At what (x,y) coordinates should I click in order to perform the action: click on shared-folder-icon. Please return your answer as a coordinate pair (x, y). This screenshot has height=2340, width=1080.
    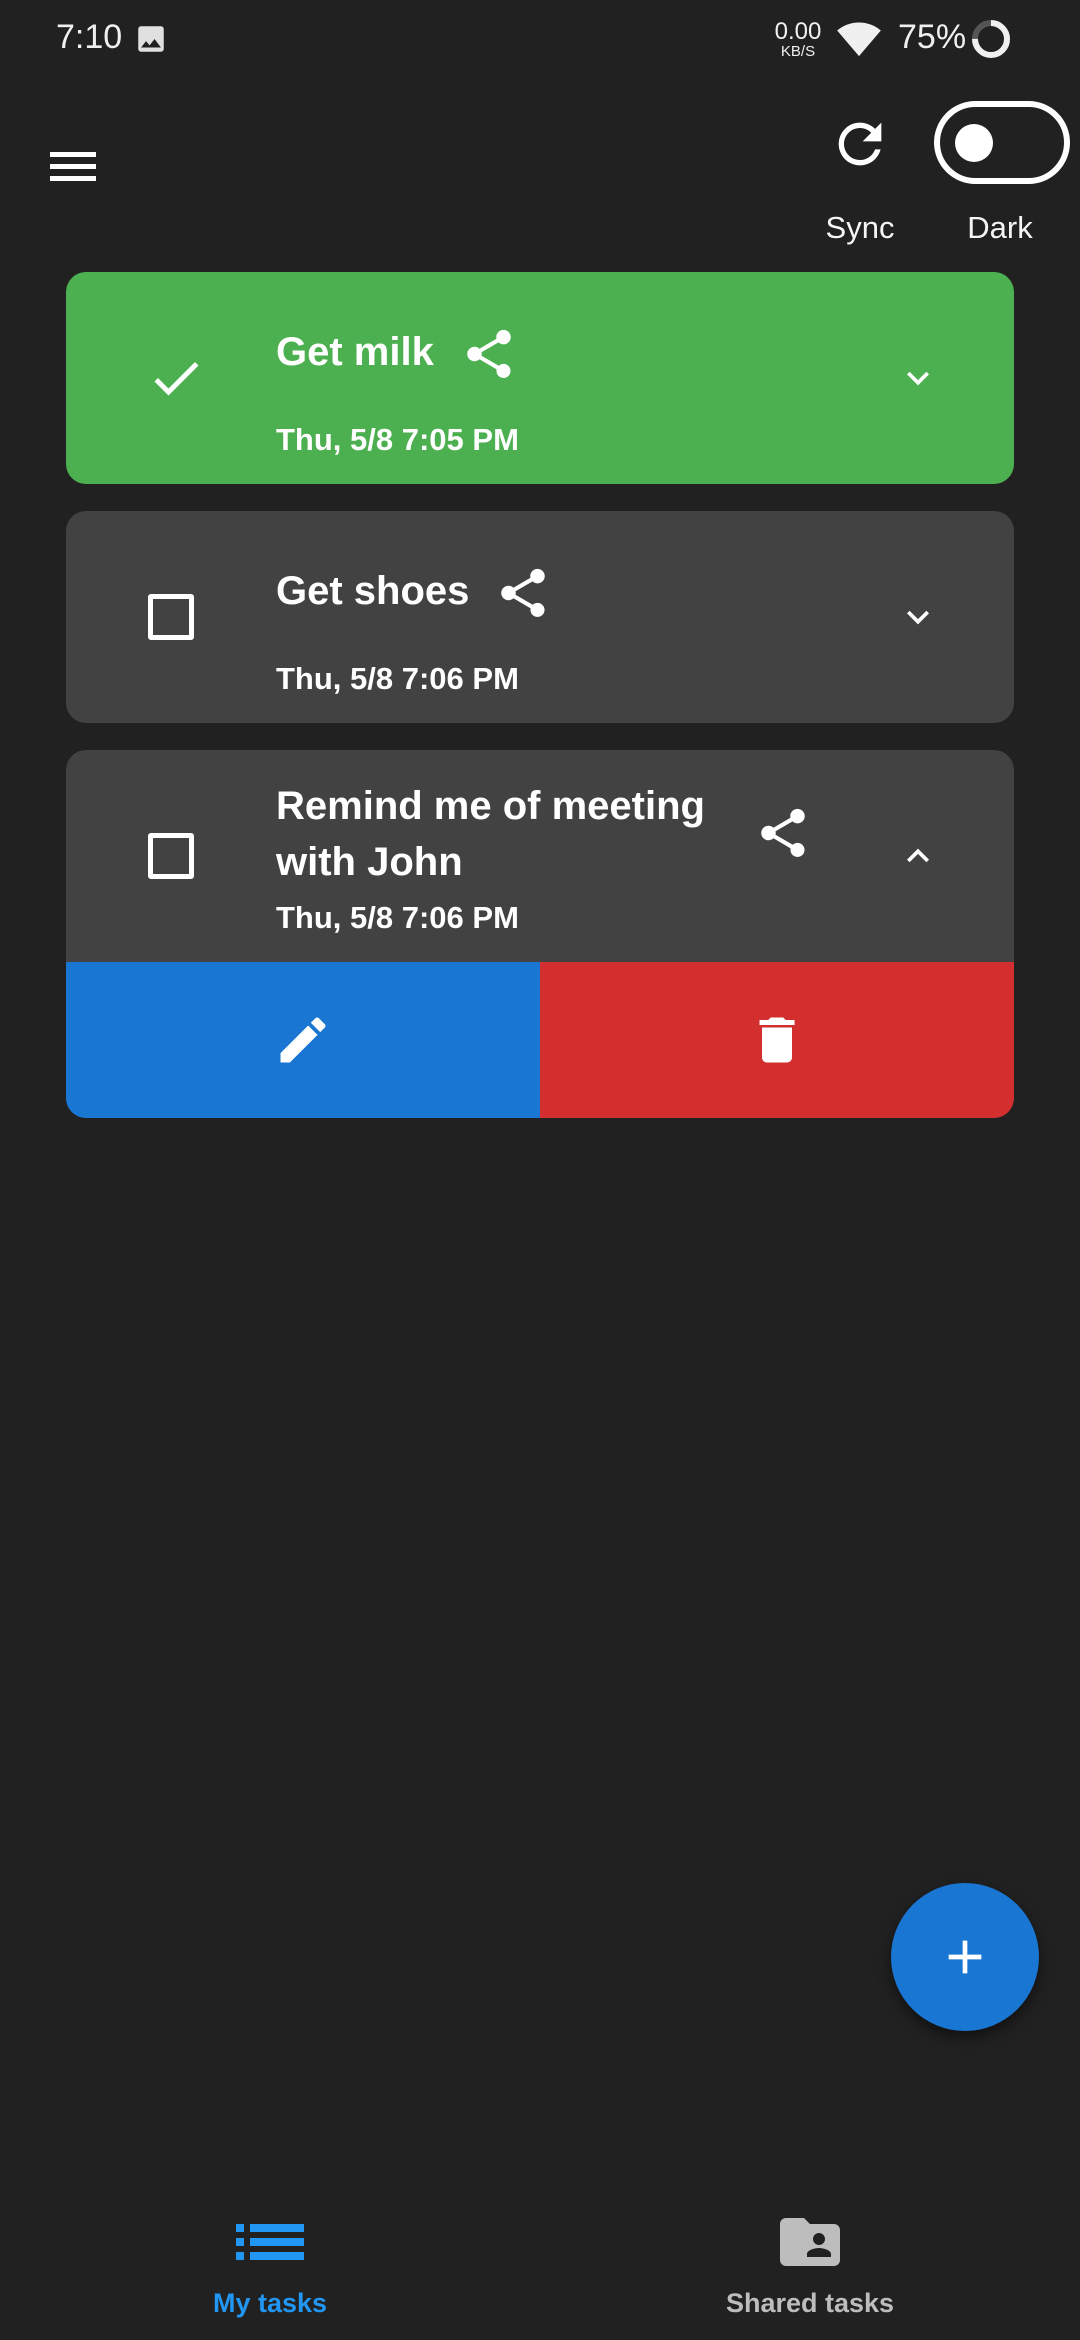
    Looking at the image, I should click on (810, 2242).